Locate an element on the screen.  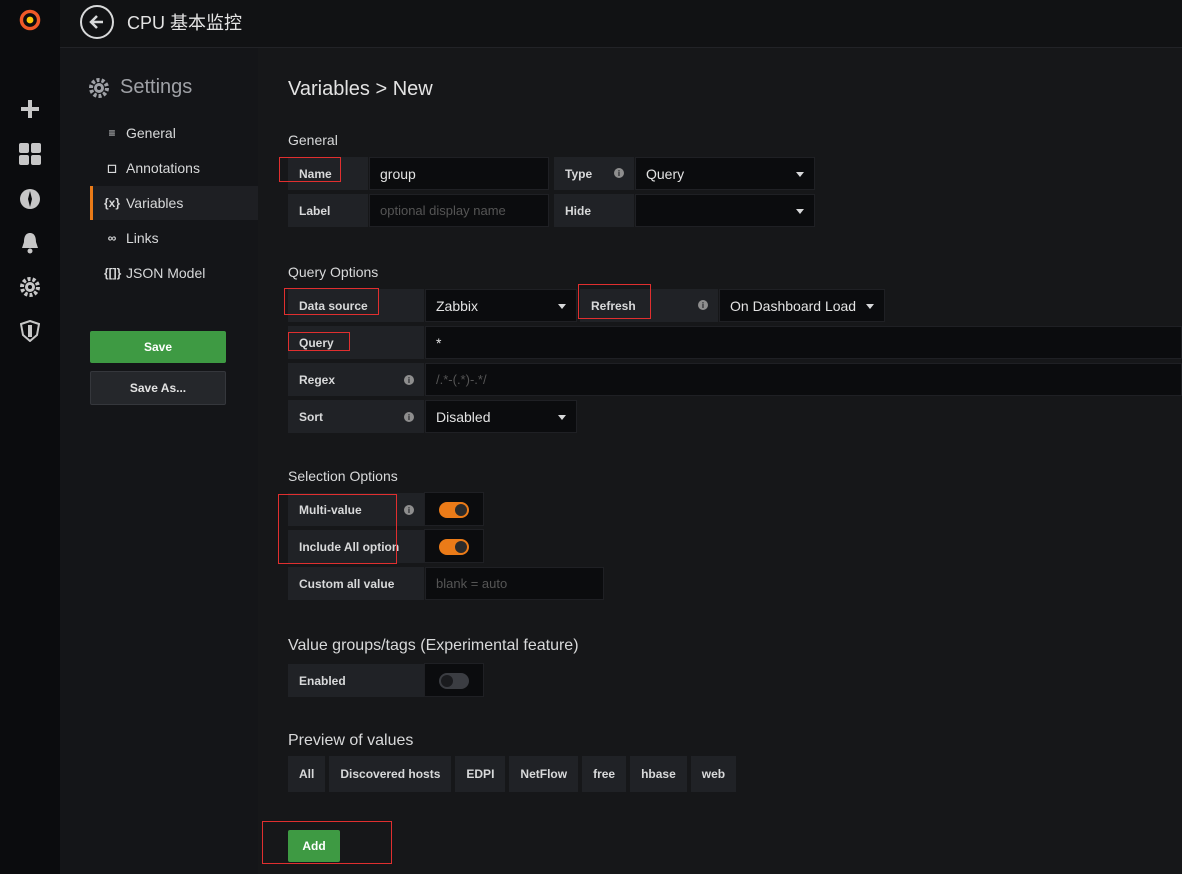
include-all-toggle is located at coordinates (454, 546).